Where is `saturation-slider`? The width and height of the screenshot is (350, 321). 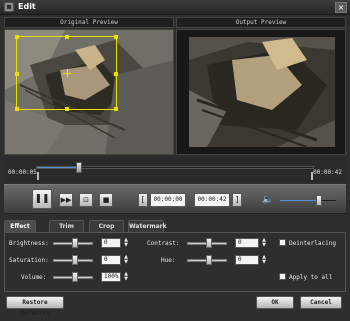 saturation-slider is located at coordinates (73, 260).